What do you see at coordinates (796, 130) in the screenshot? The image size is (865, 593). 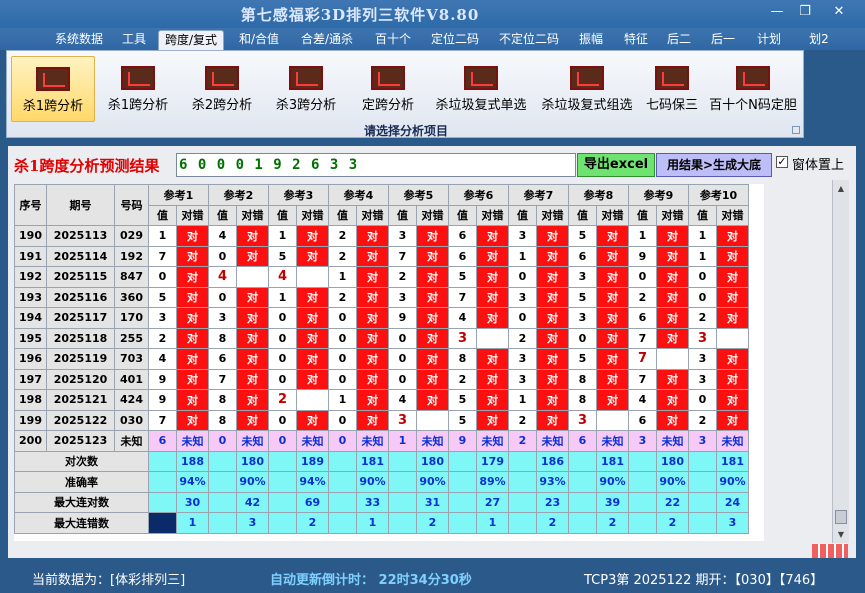 I see `ribbon-expand-icon` at bounding box center [796, 130].